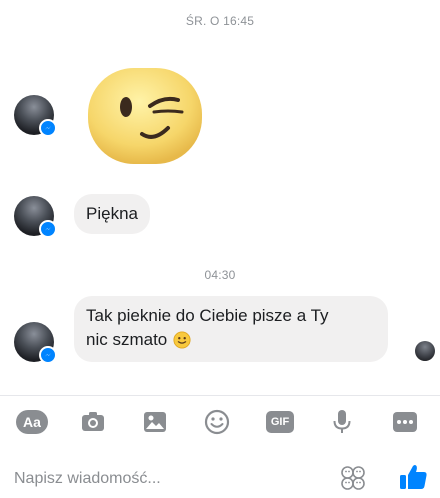 Image resolution: width=440 pixels, height=498 pixels. What do you see at coordinates (127, 339) in the screenshot?
I see `message-text-line: nic szmato` at bounding box center [127, 339].